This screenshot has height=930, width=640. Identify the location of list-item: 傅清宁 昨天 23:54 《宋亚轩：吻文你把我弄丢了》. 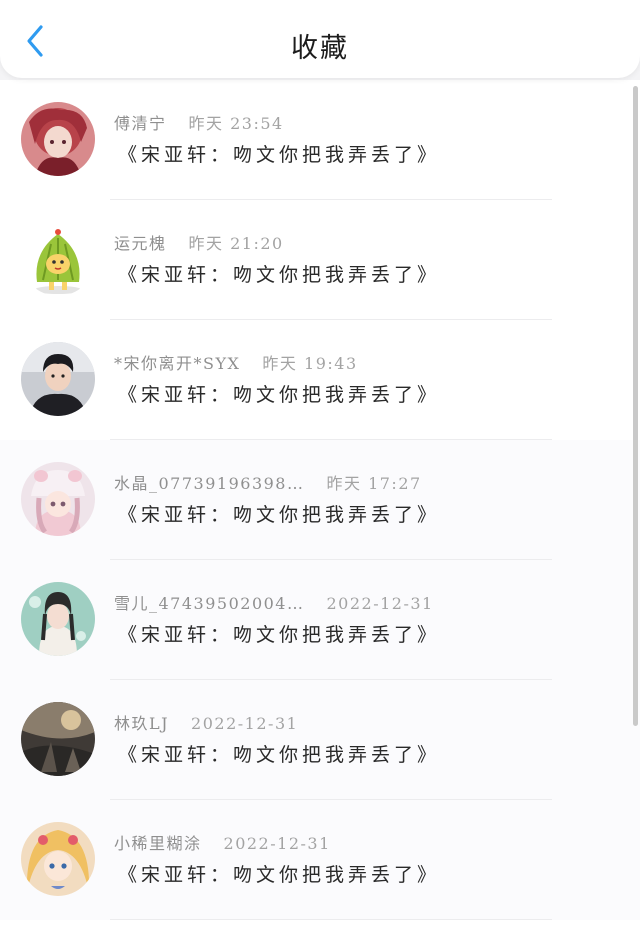
(320, 140).